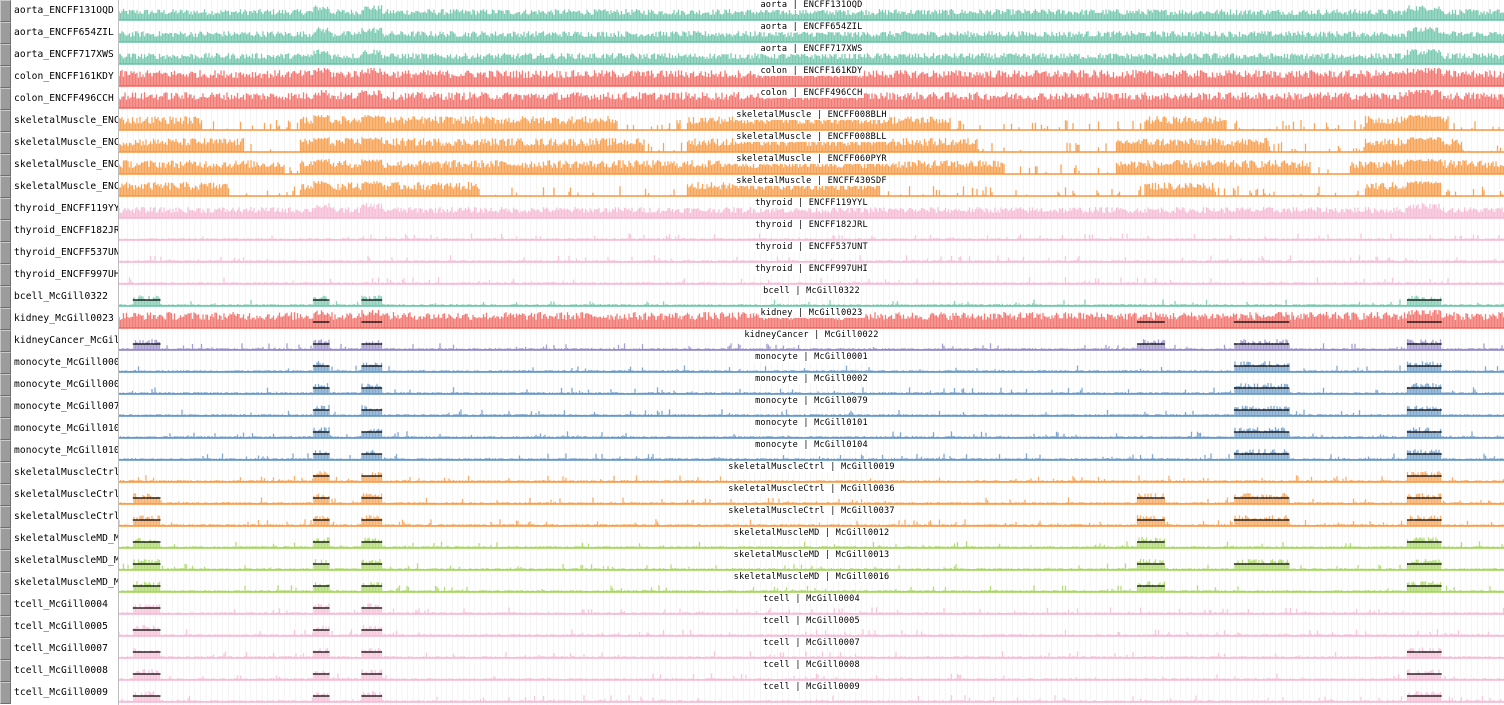  Describe the element at coordinates (66, 539) in the screenshot. I see `track-name-label: skeletalMuscleMD_McGill0012` at that location.